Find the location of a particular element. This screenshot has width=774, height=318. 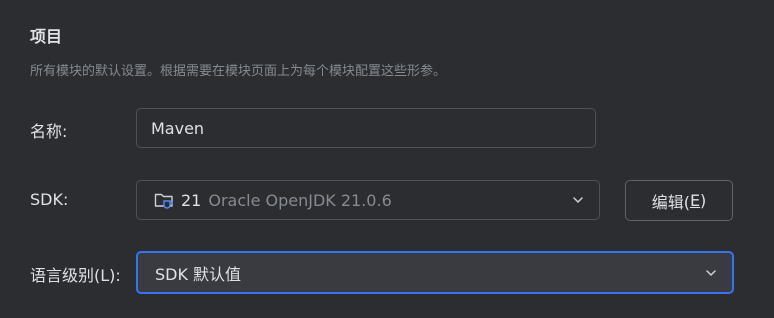

sdk-combobox: 21 Oracle OpenJDK 21.0.6 is located at coordinates (368, 200).